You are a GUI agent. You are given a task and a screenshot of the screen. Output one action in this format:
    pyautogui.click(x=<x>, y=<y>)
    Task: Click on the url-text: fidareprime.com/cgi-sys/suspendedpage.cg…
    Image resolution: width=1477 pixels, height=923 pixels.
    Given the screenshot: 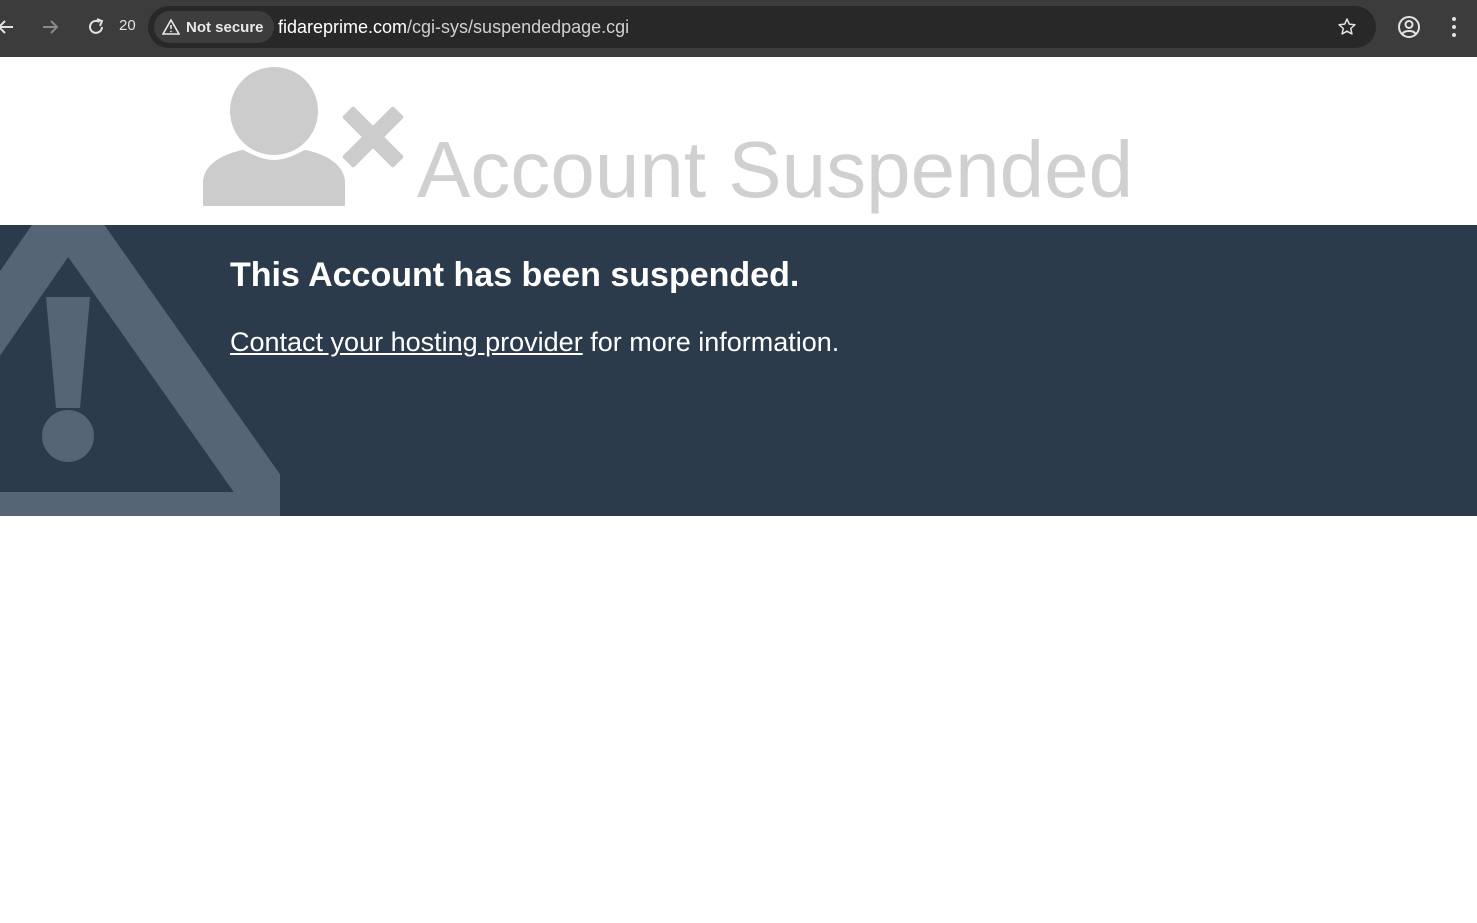 What is the action you would take?
    pyautogui.click(x=453, y=27)
    